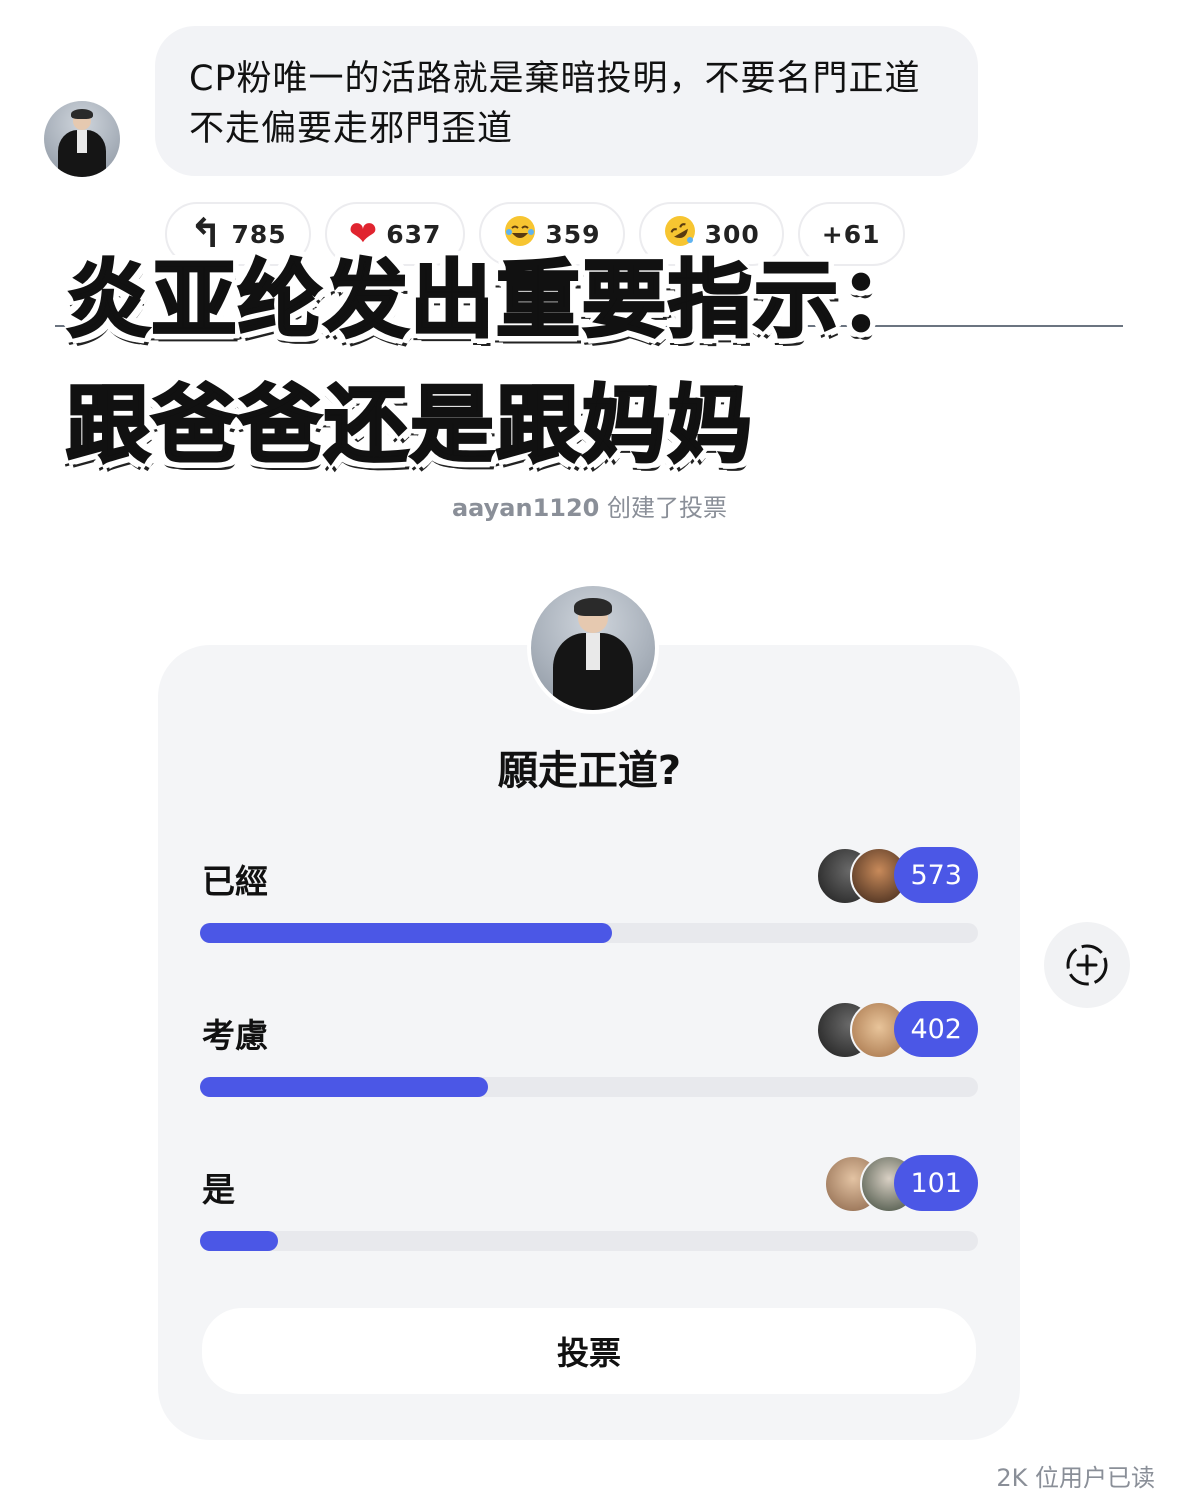 The image size is (1179, 1493). Describe the element at coordinates (936, 1029) in the screenshot. I see `poll-option-count: 402` at that location.